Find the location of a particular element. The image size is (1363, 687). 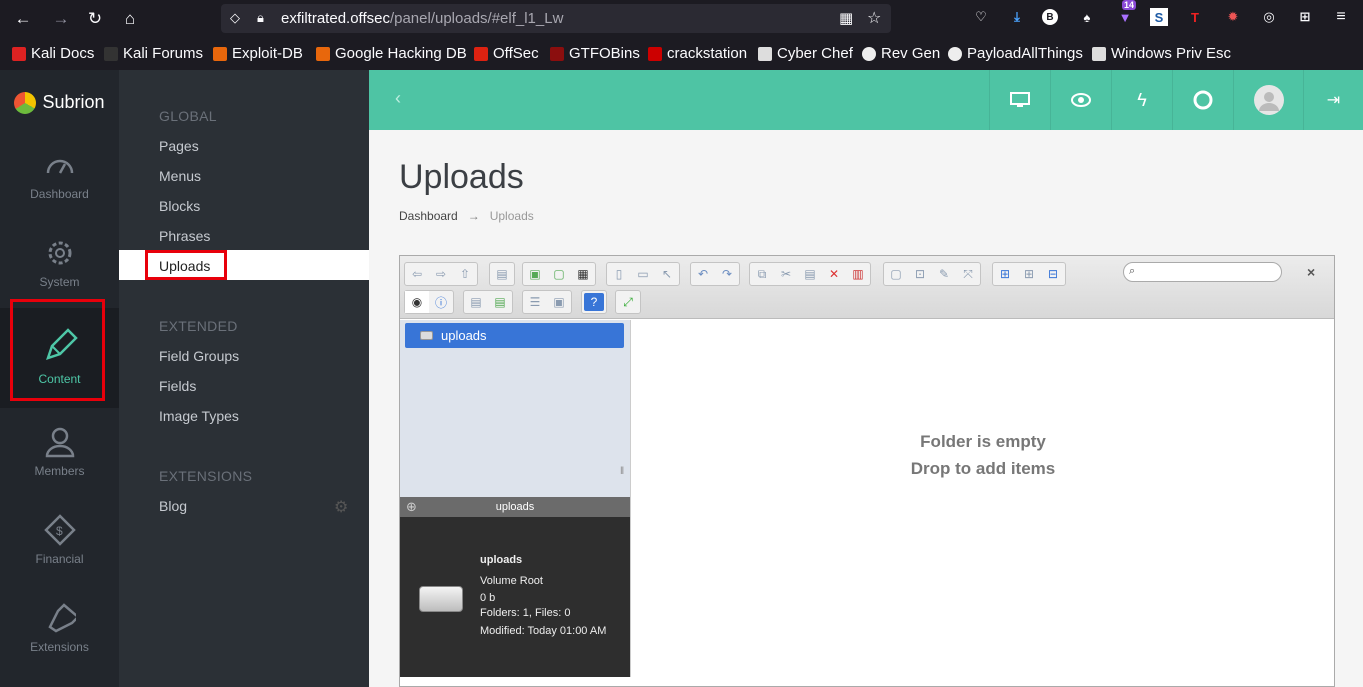

bookmark-label: Kali Forums is located at coordinates (163, 53).